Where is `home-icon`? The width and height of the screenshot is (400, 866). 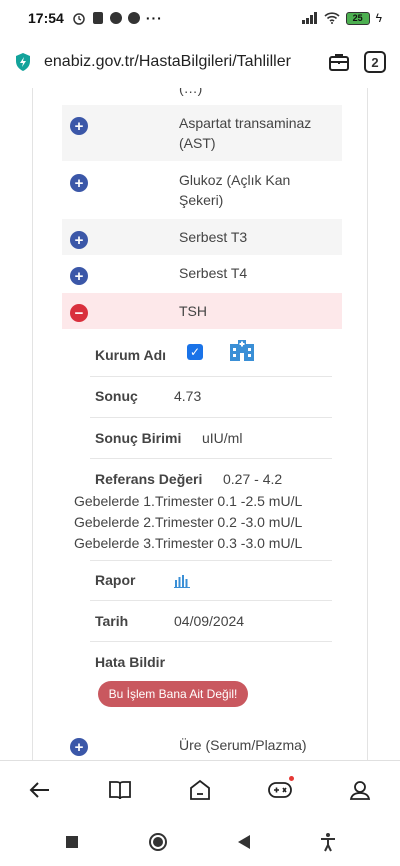 home-icon is located at coordinates (200, 789).